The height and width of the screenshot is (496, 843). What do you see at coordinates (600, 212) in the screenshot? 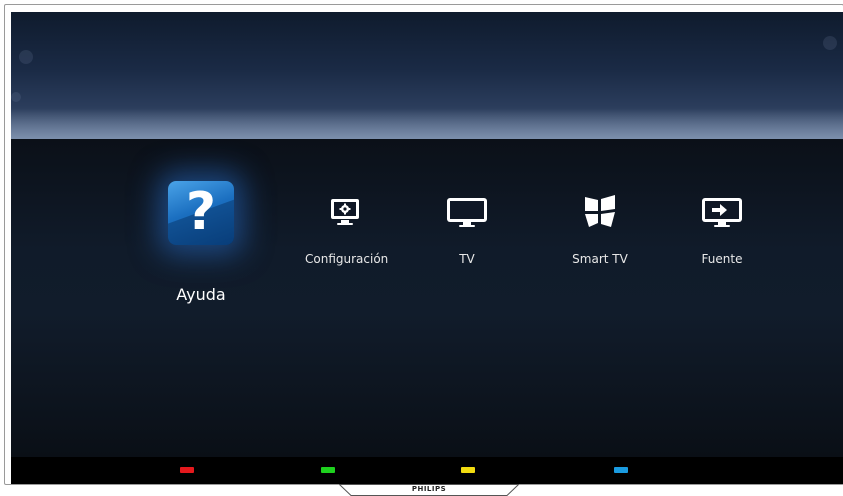
I see `smart-tv-icon` at bounding box center [600, 212].